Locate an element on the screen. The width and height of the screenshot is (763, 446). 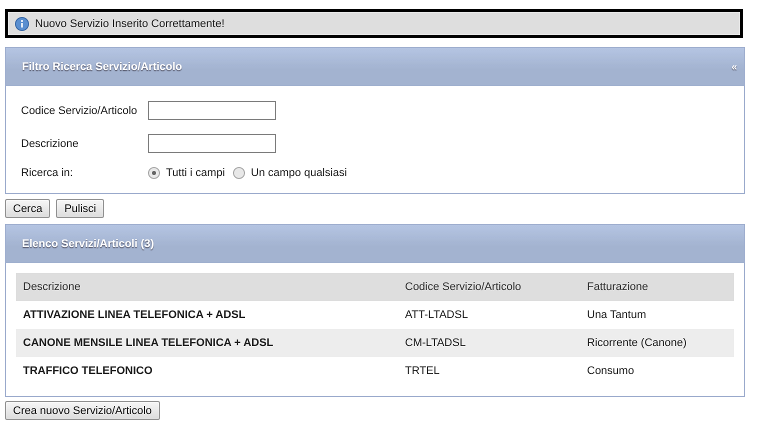
panel-title: Filtro Ricerca Servizio/Articolo is located at coordinates (102, 67).